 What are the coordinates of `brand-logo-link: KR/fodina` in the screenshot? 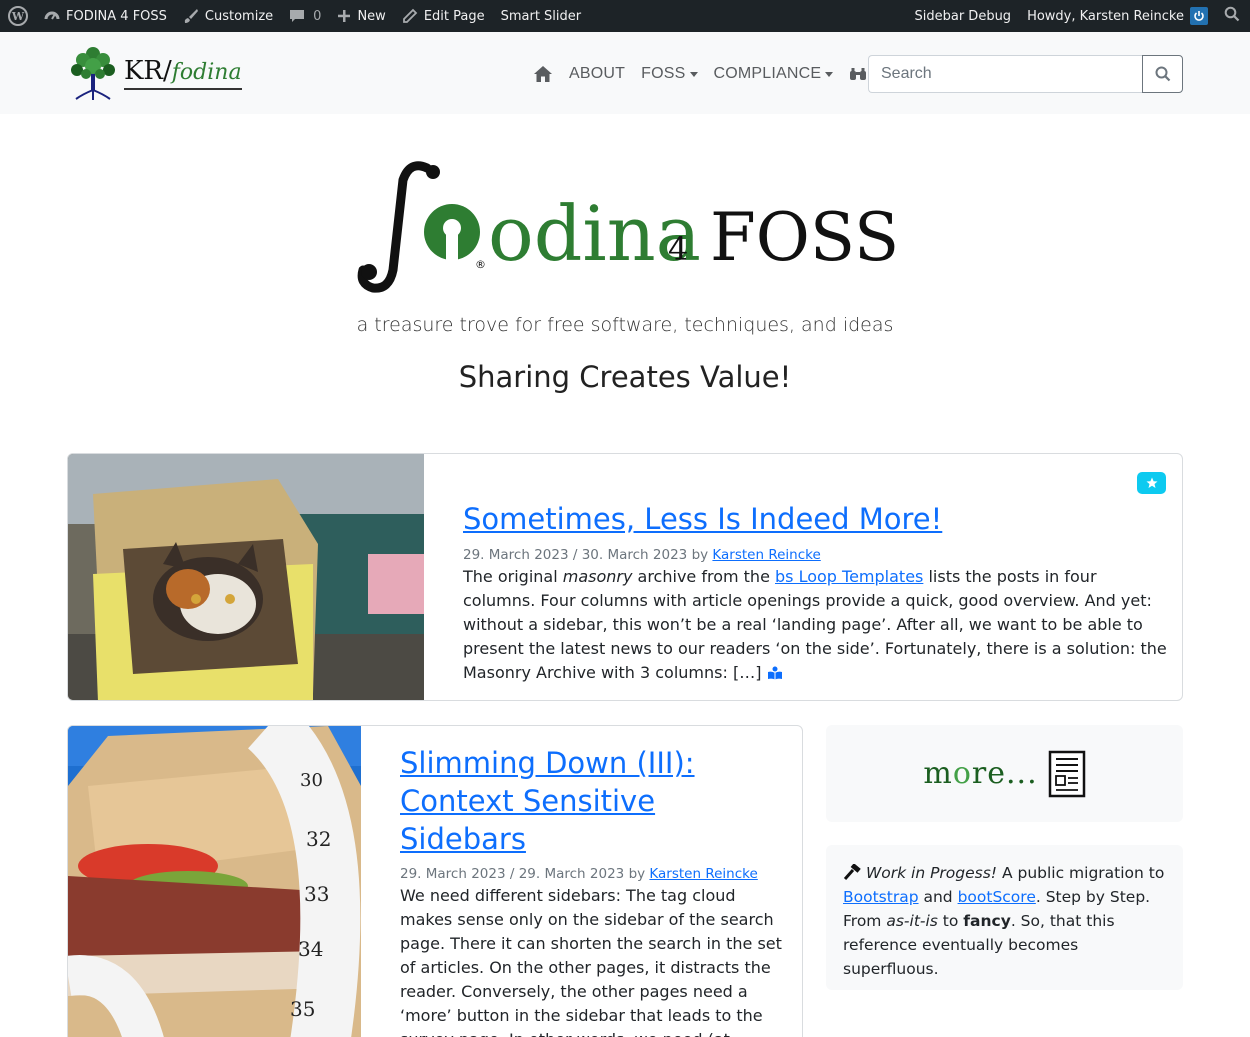 It's located at (158, 73).